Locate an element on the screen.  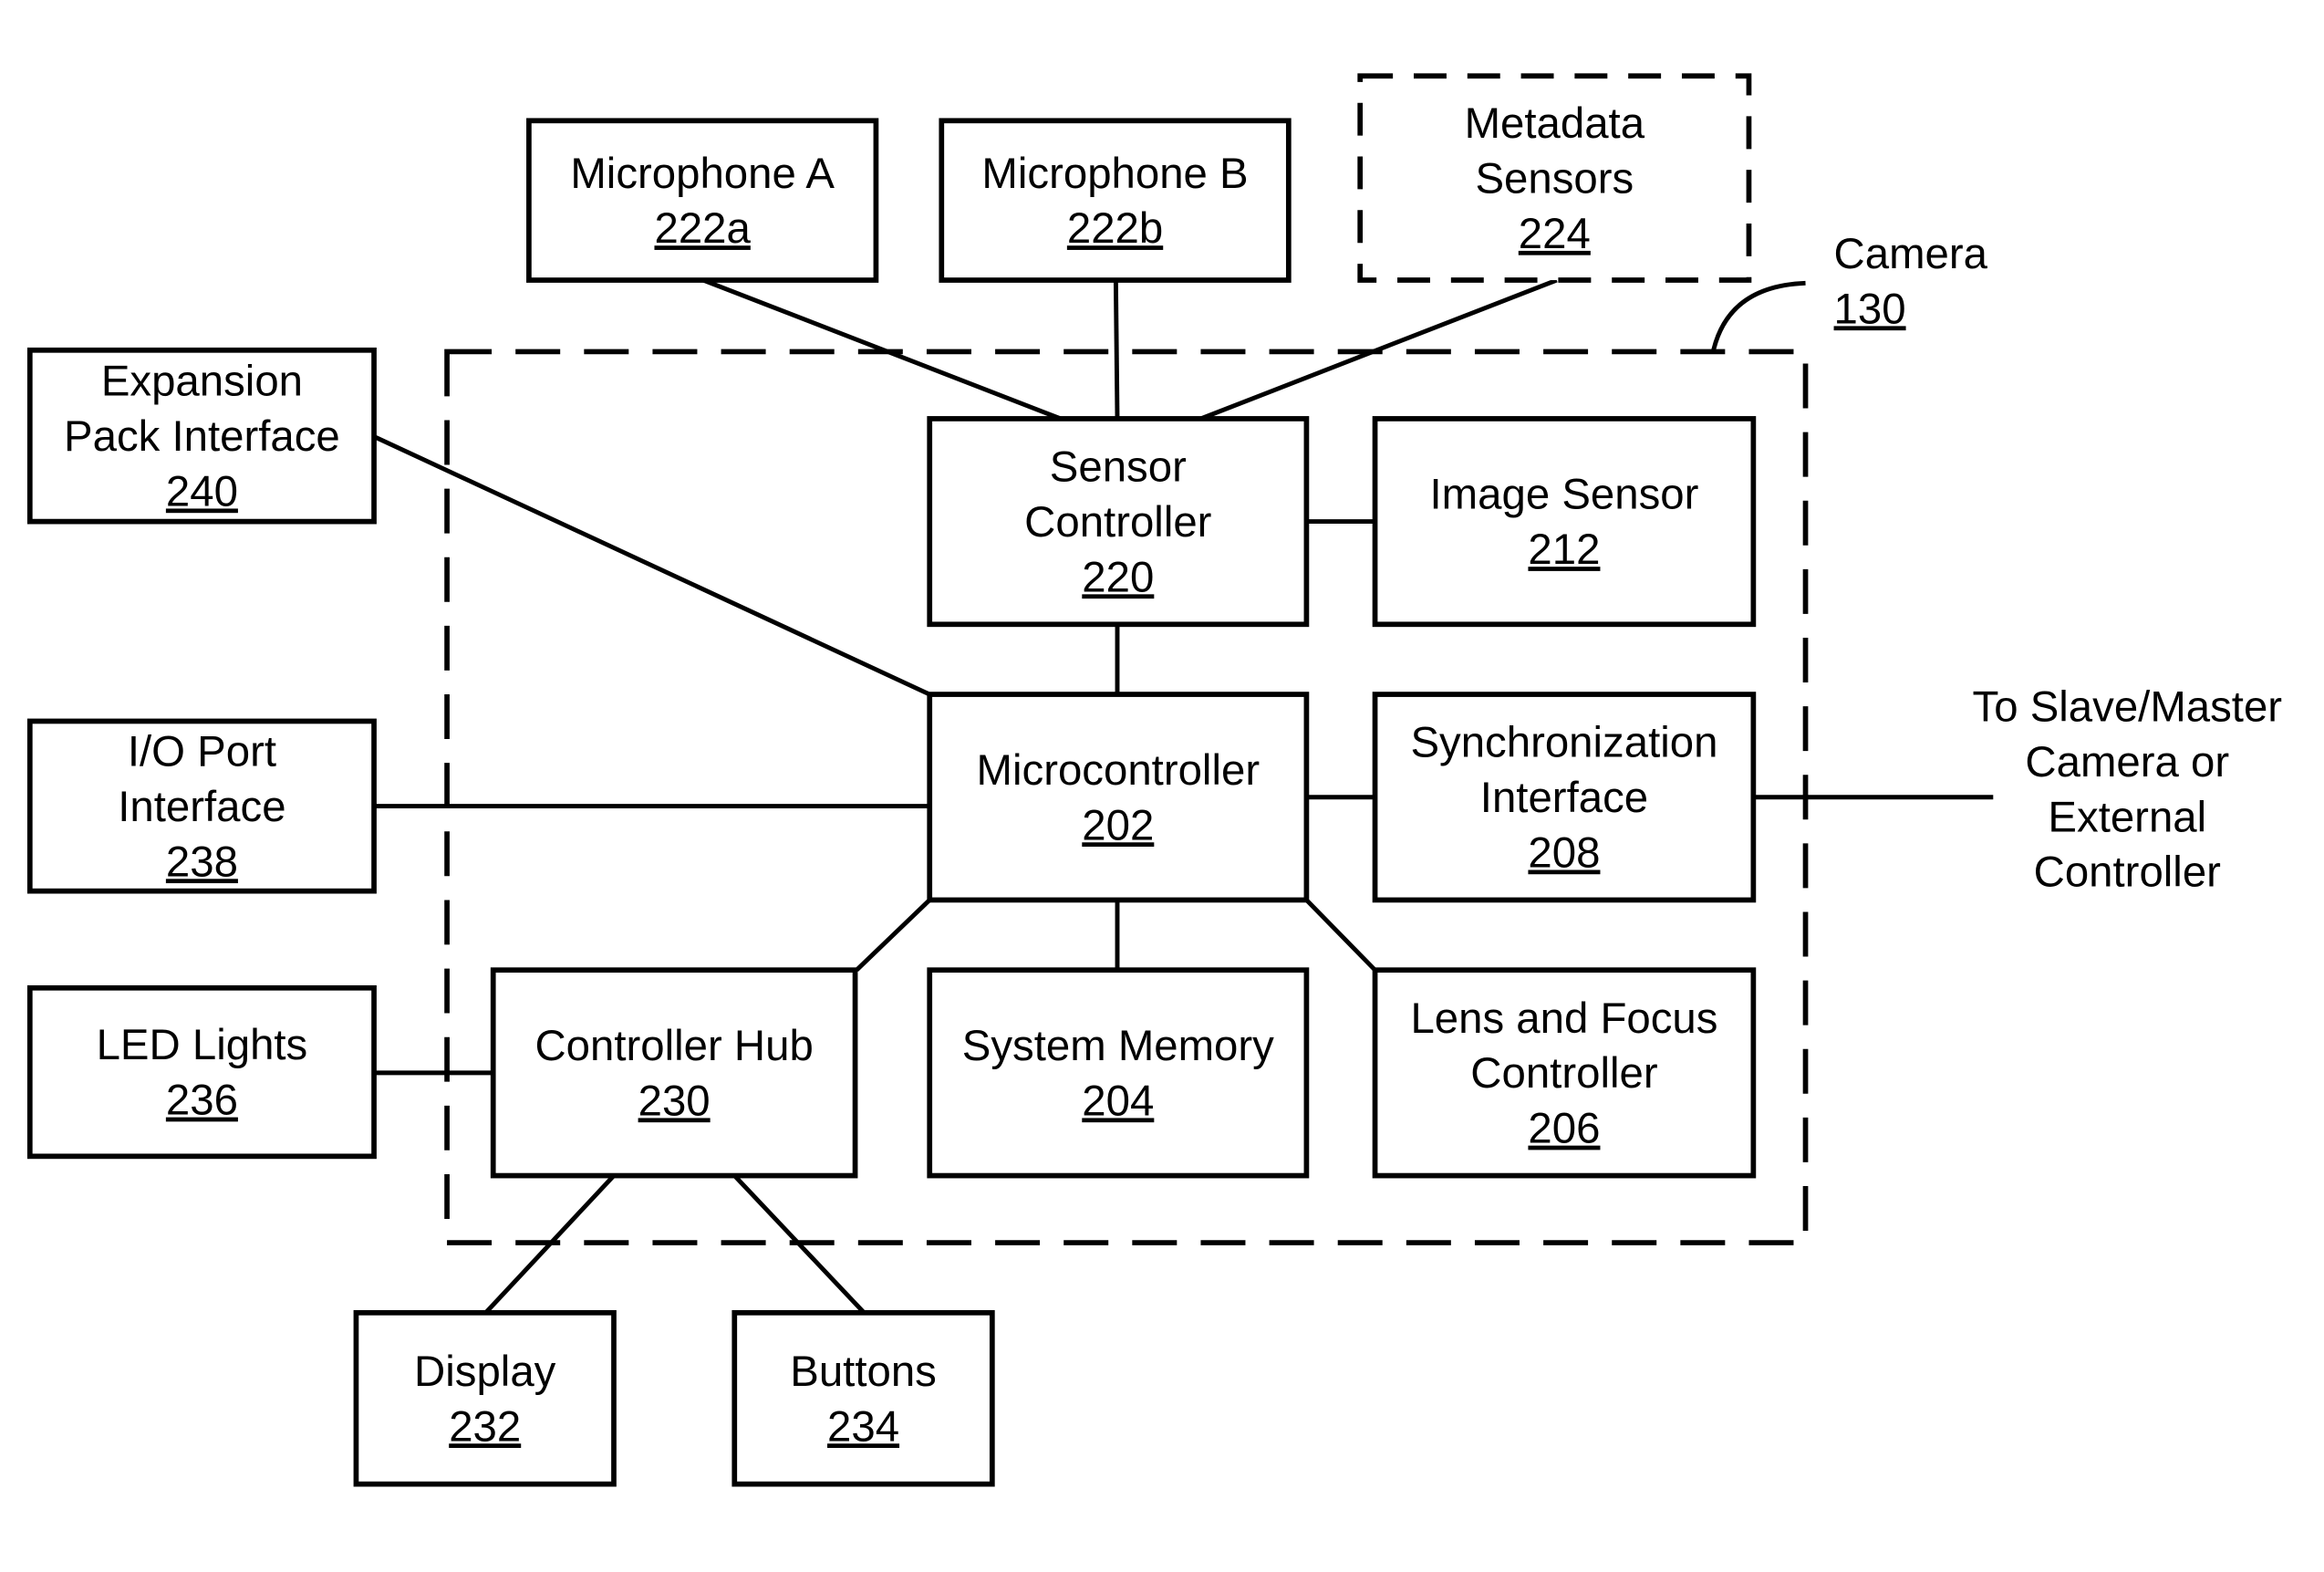
block-expansion-pack-interface: Expansion Pack Interface 240 is located at coordinates (202, 436).